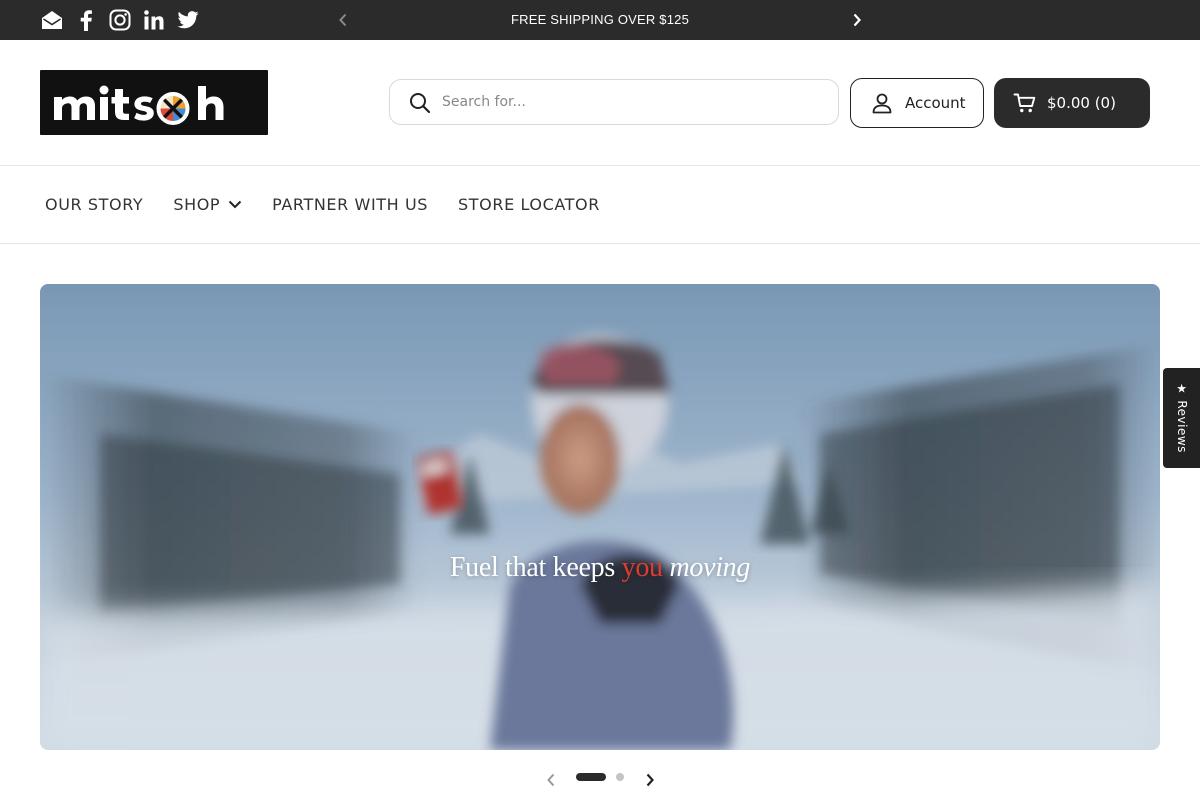 The width and height of the screenshot is (1200, 800). What do you see at coordinates (1181, 388) in the screenshot?
I see `star-icon: ★` at bounding box center [1181, 388].